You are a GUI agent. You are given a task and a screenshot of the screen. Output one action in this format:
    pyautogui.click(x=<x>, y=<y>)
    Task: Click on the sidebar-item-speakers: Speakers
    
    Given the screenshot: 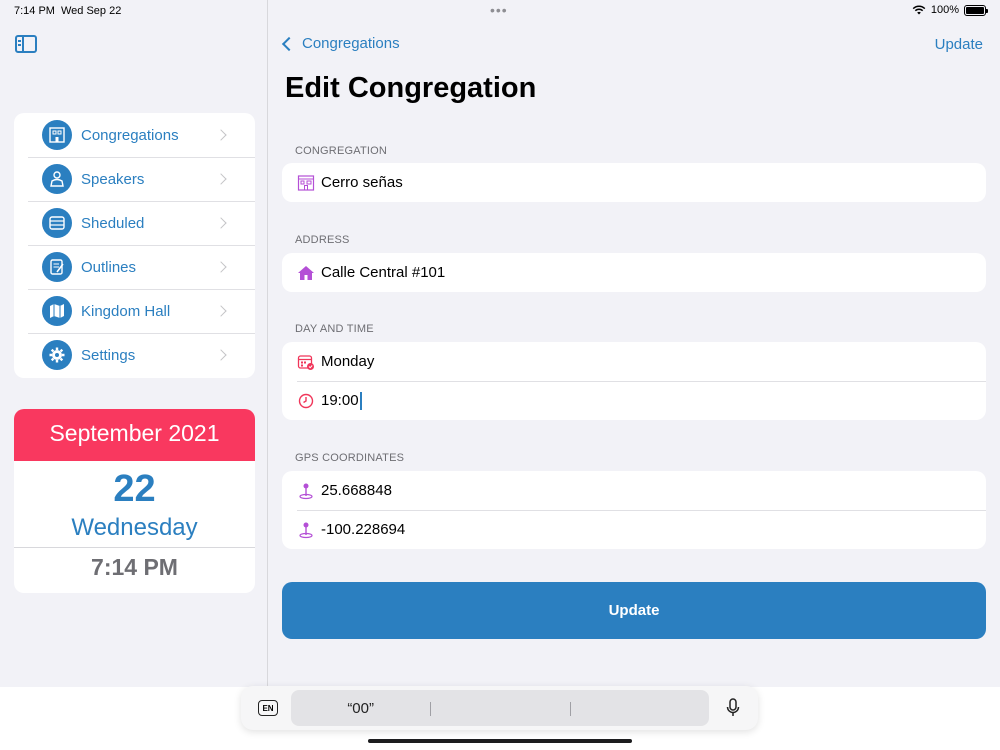 What is the action you would take?
    pyautogui.click(x=134, y=179)
    